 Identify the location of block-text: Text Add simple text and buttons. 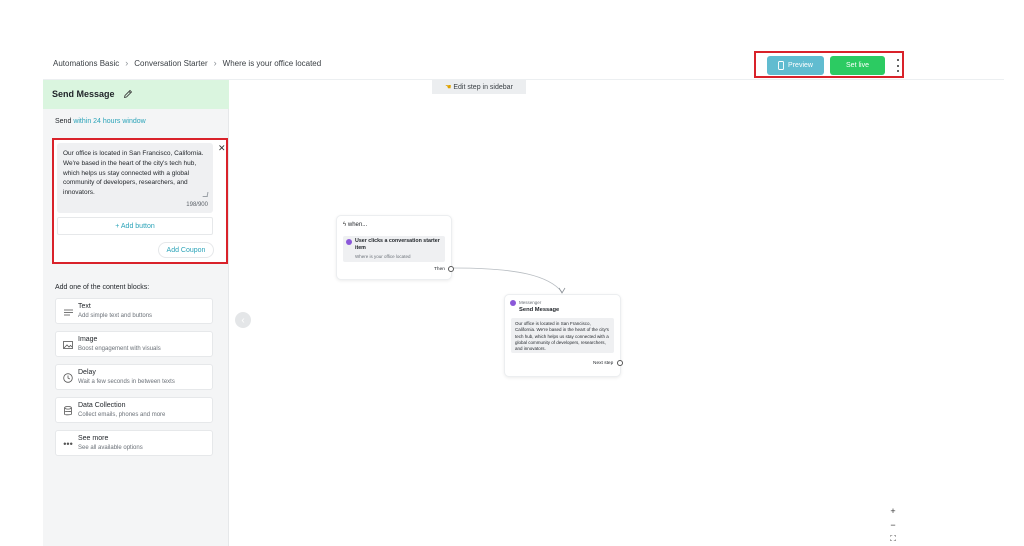
(134, 311).